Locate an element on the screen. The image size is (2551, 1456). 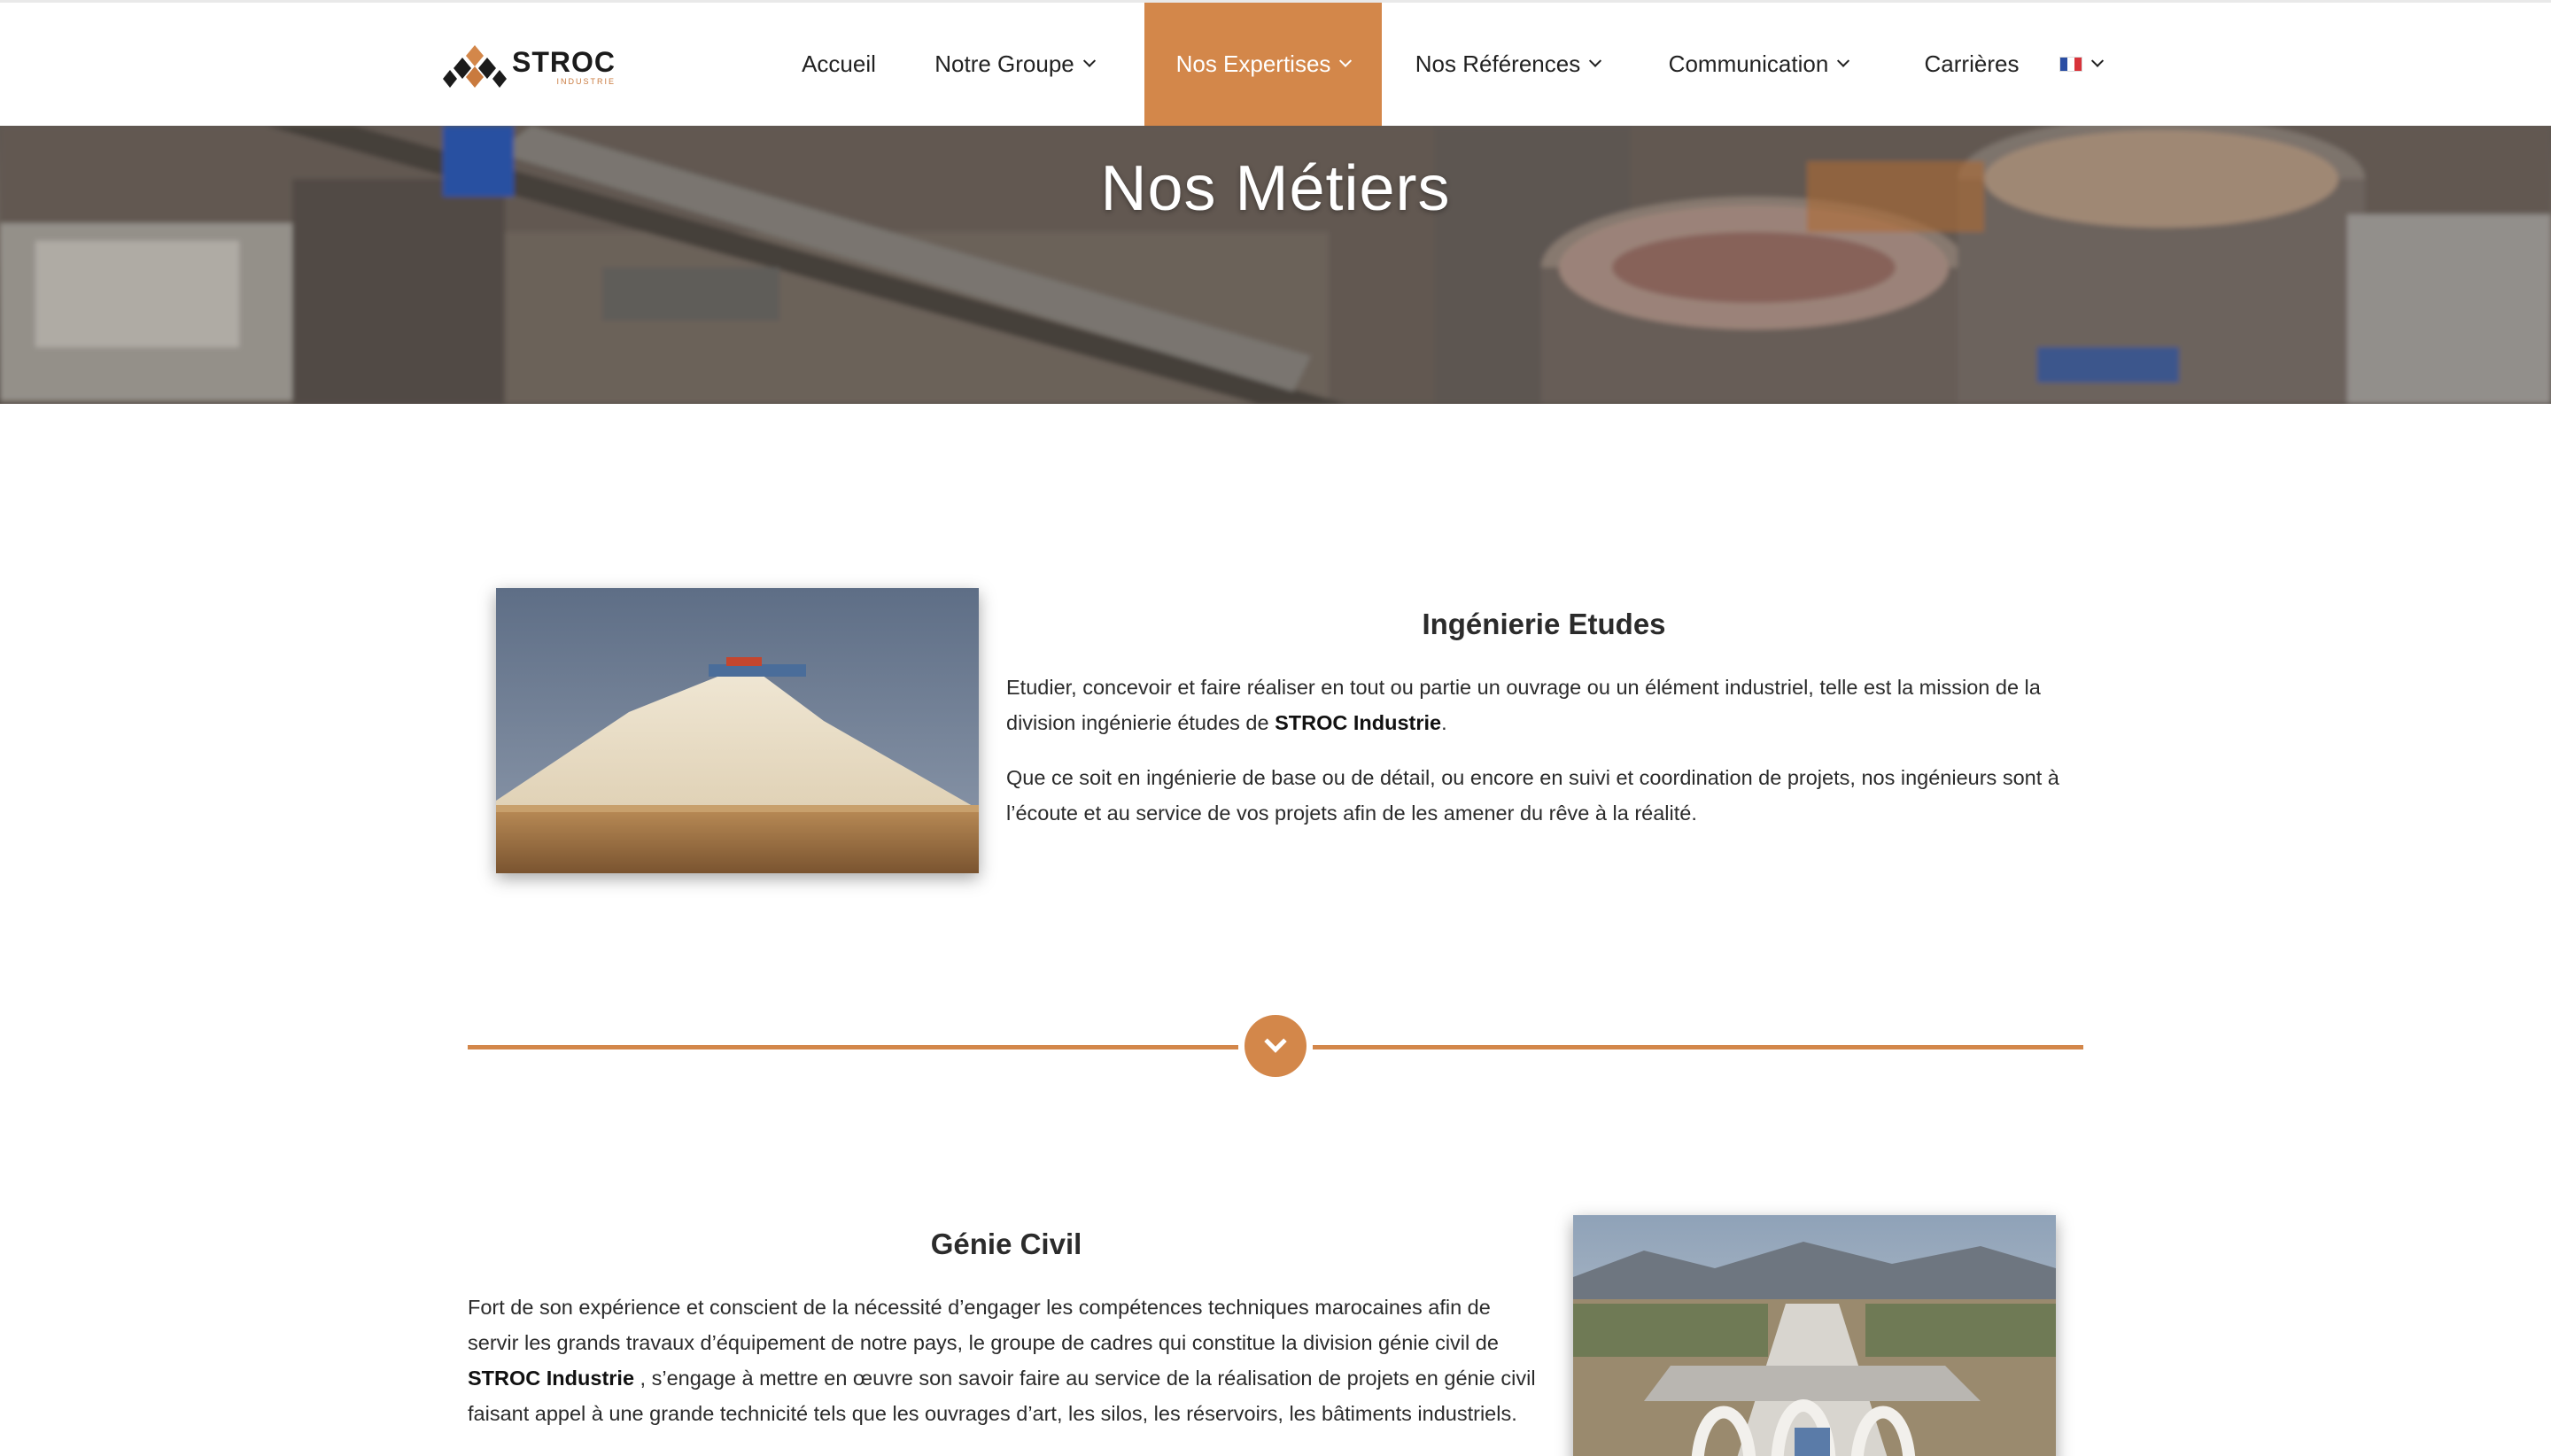
section-title-ingenierie: Ingénierie Etudes is located at coordinates (1544, 624).